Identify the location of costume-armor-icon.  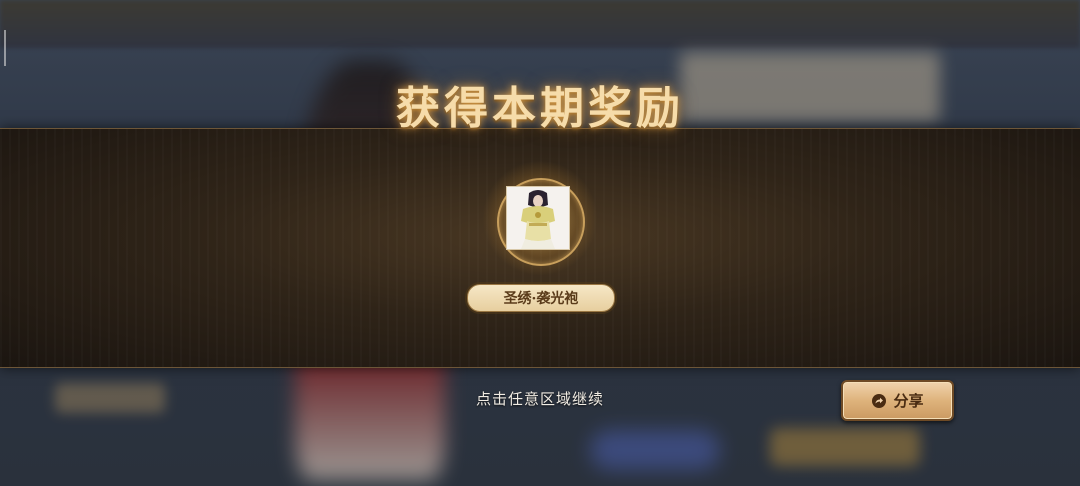
(538, 218).